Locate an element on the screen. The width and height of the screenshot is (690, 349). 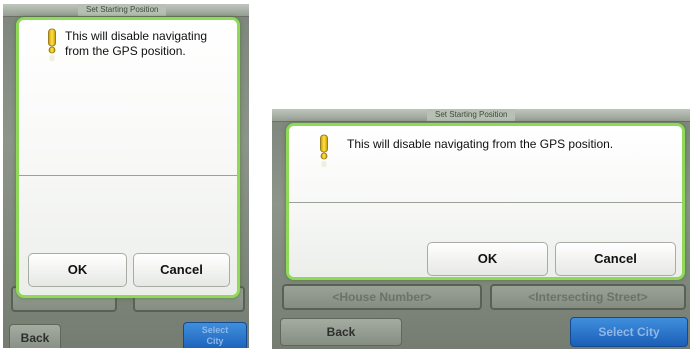
intersecting-street-field: <Intersecting Street> is located at coordinates (588, 297).